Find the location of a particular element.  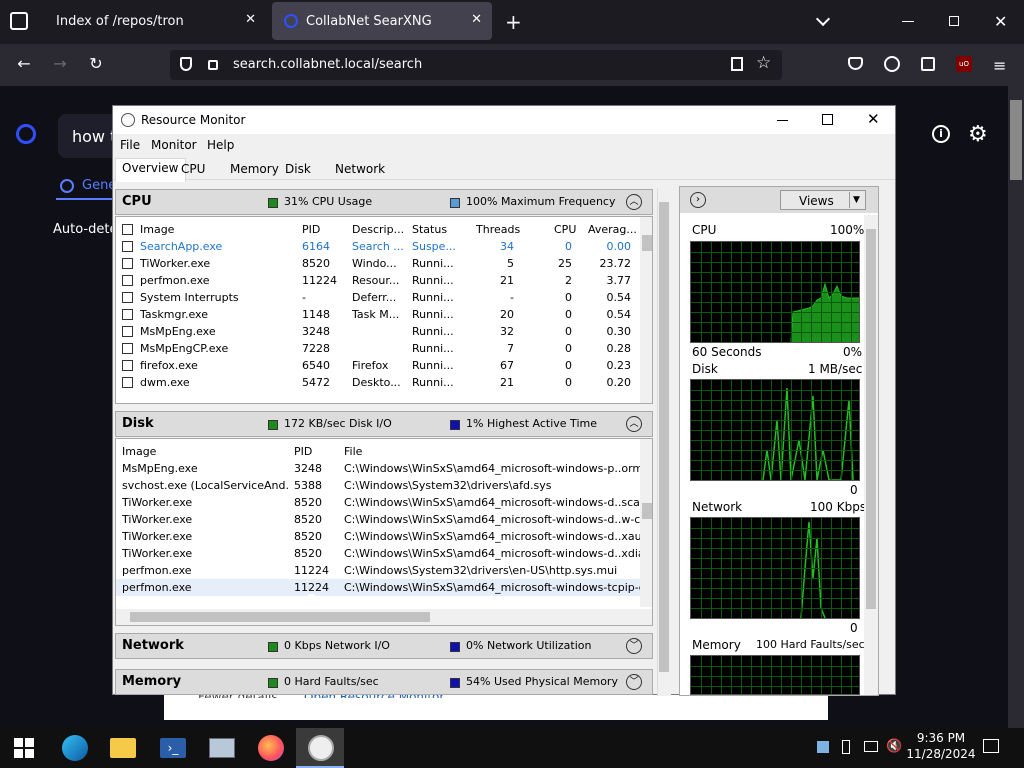

list-all-tabs-icon is located at coordinates (19, 21).